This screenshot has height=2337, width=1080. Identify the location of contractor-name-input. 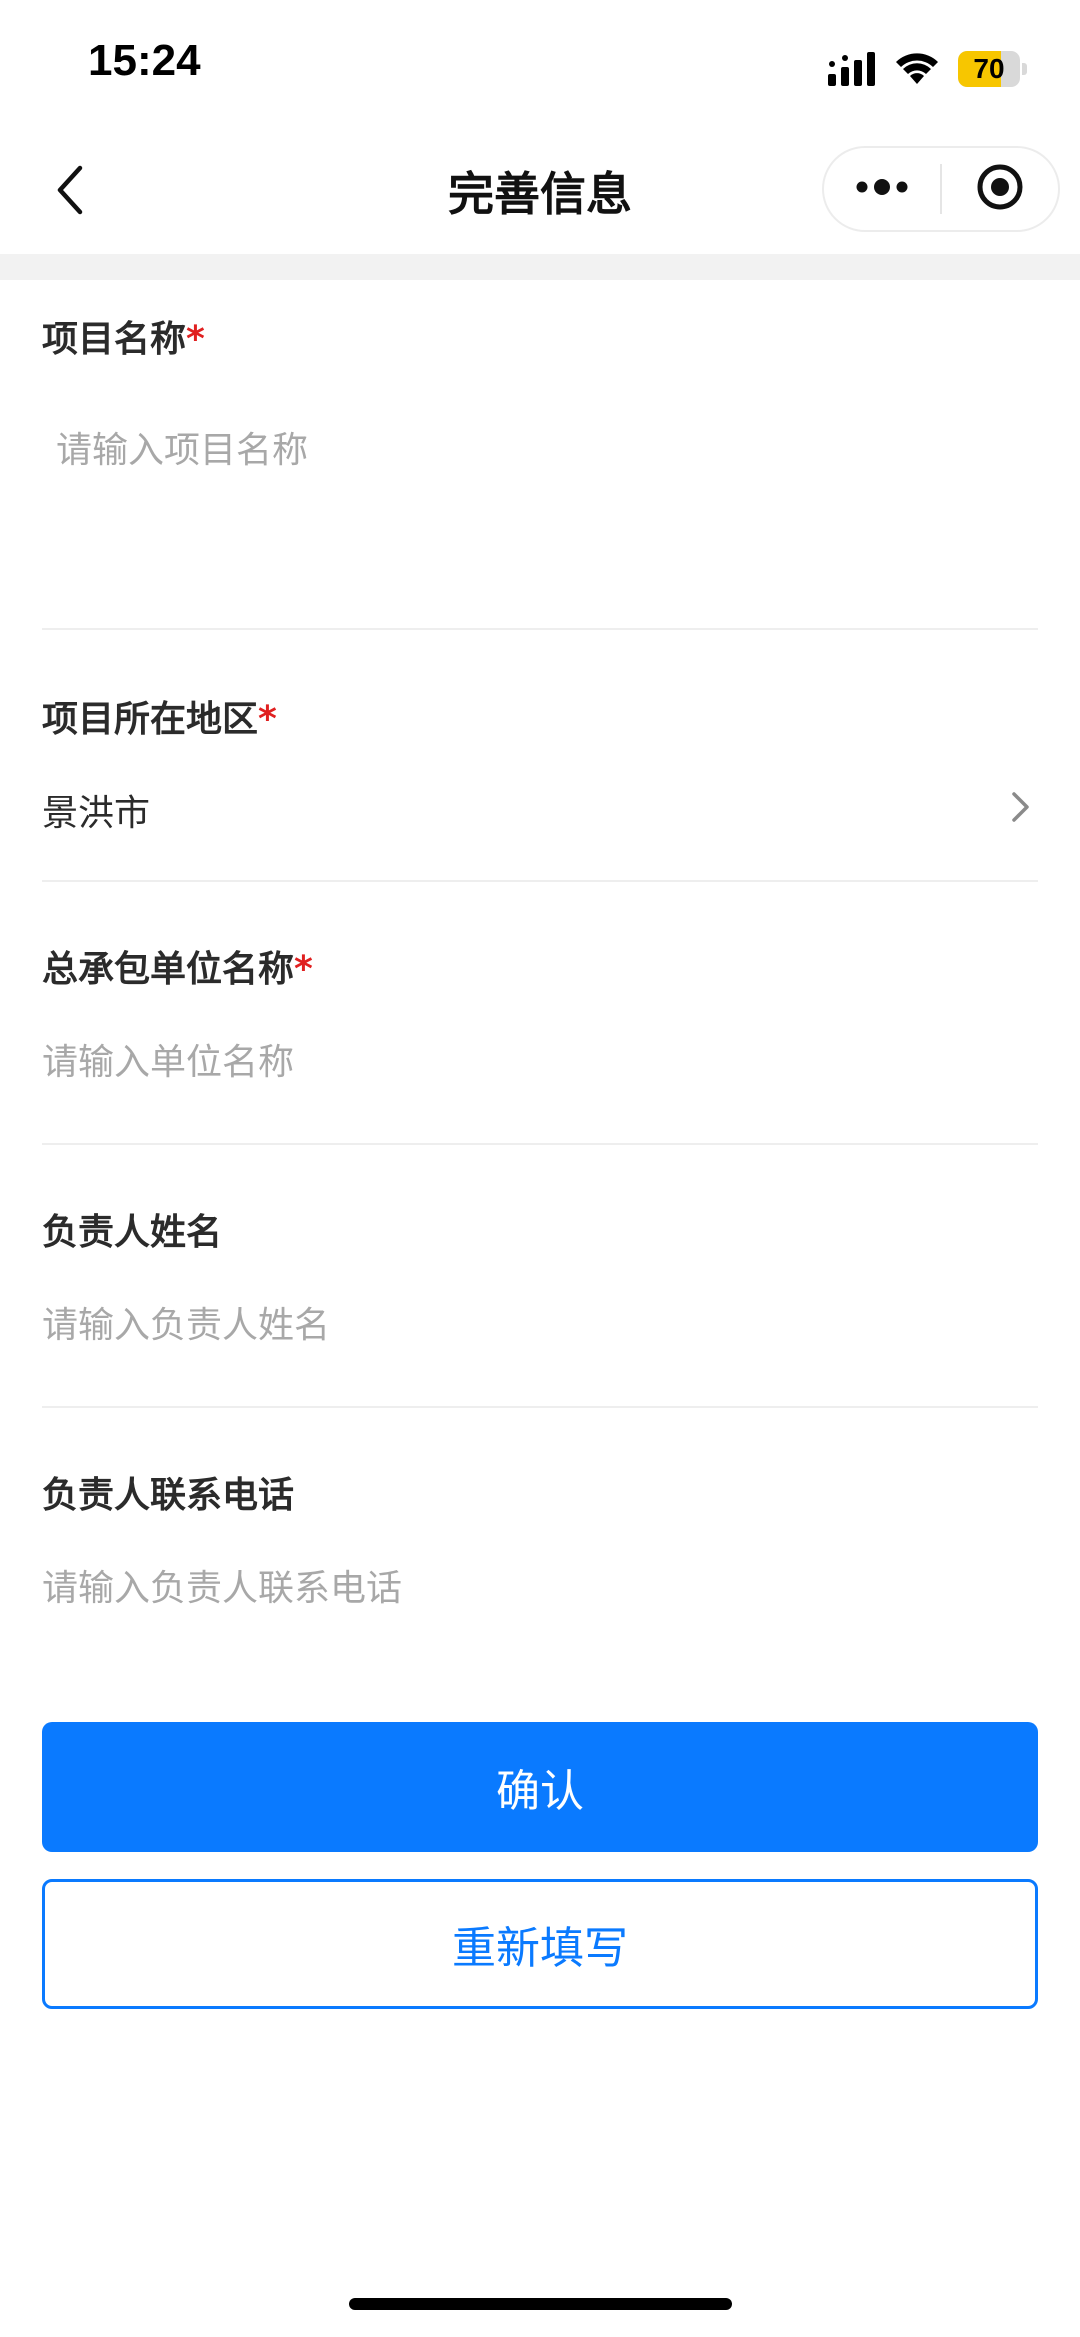
(522, 1062).